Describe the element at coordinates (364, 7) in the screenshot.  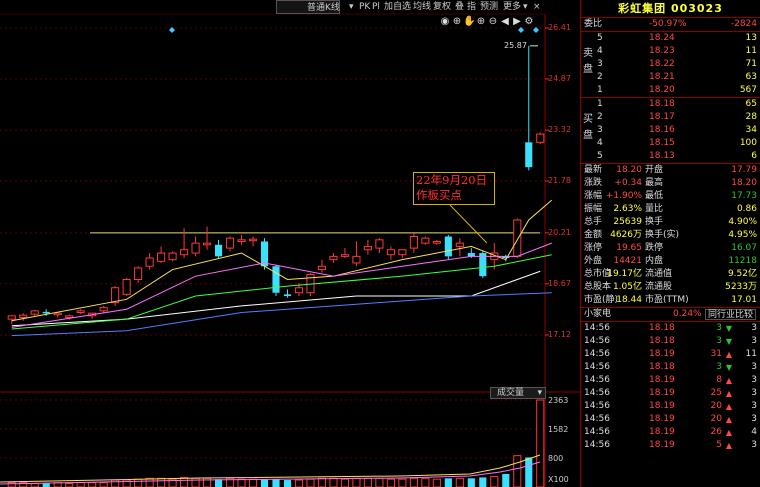
I see `pk-button: PK` at that location.